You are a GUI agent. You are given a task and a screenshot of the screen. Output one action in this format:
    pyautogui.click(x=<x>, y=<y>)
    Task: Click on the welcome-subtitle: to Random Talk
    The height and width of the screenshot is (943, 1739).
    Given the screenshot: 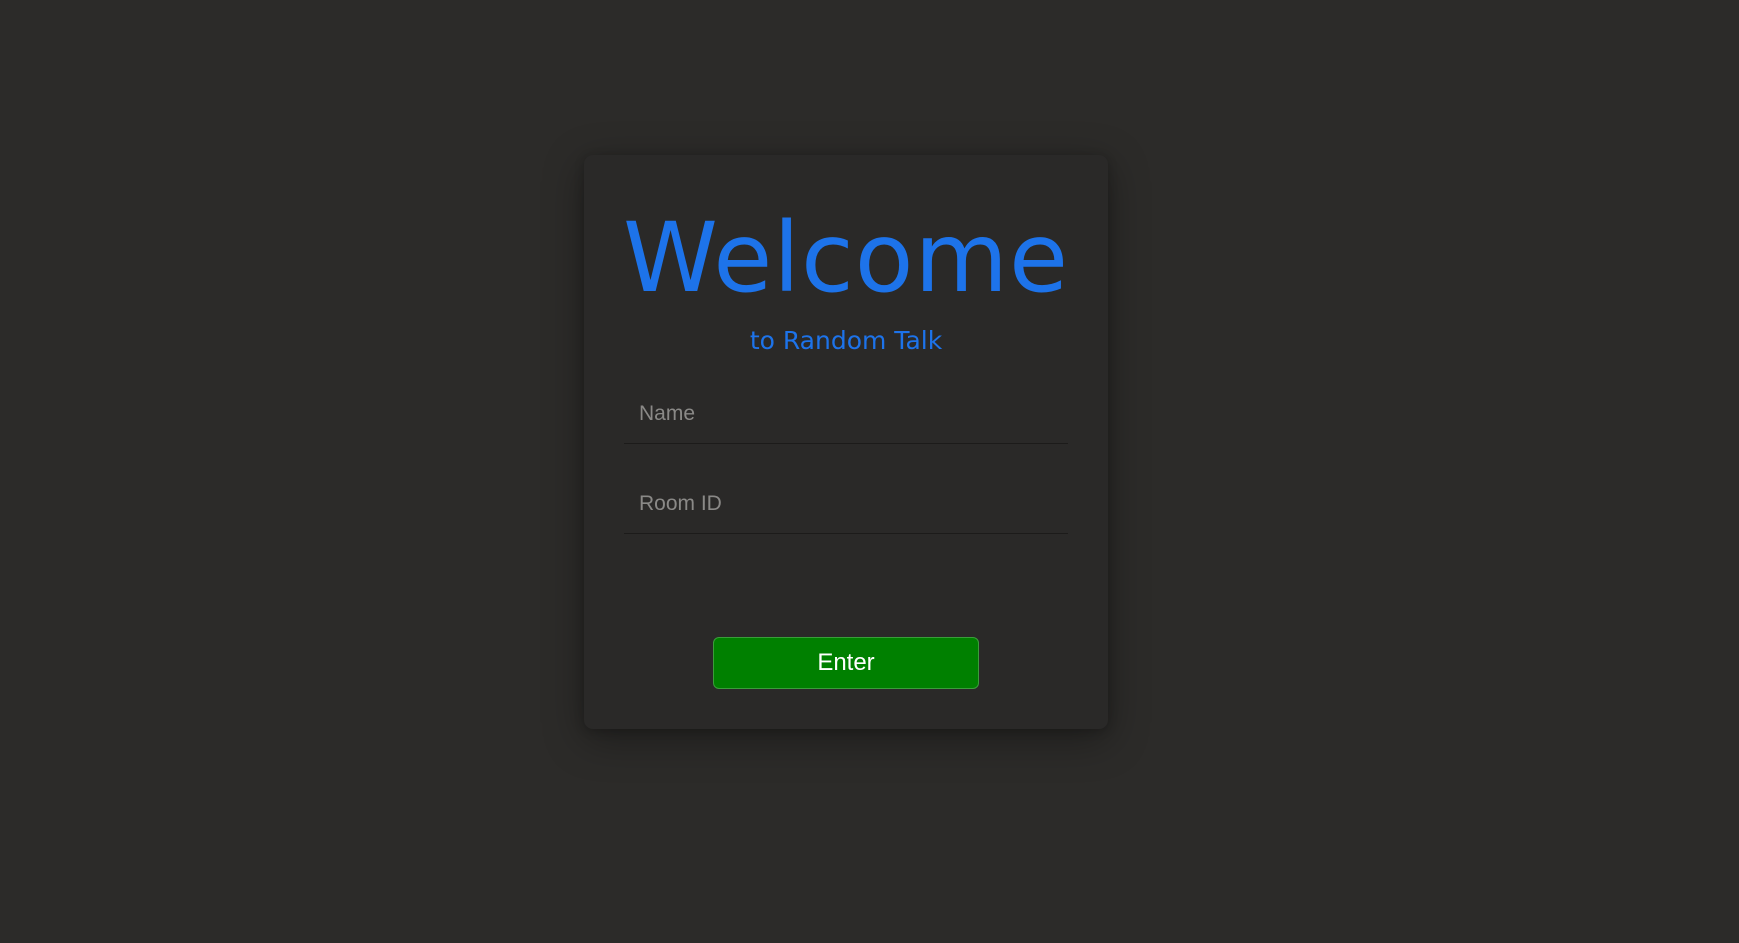 What is the action you would take?
    pyautogui.click(x=846, y=340)
    